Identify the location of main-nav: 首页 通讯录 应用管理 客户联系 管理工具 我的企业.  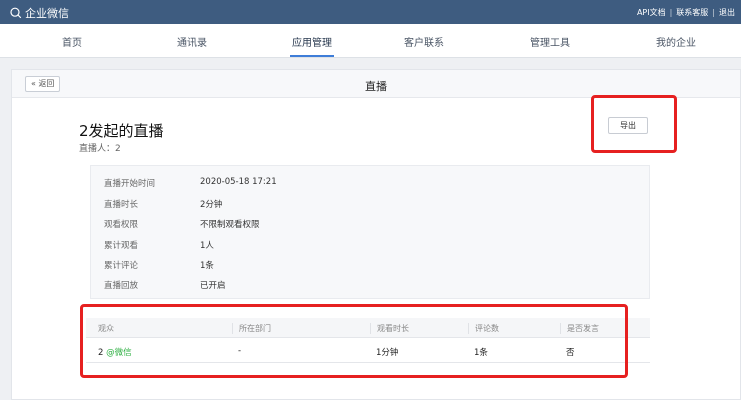
(370, 41).